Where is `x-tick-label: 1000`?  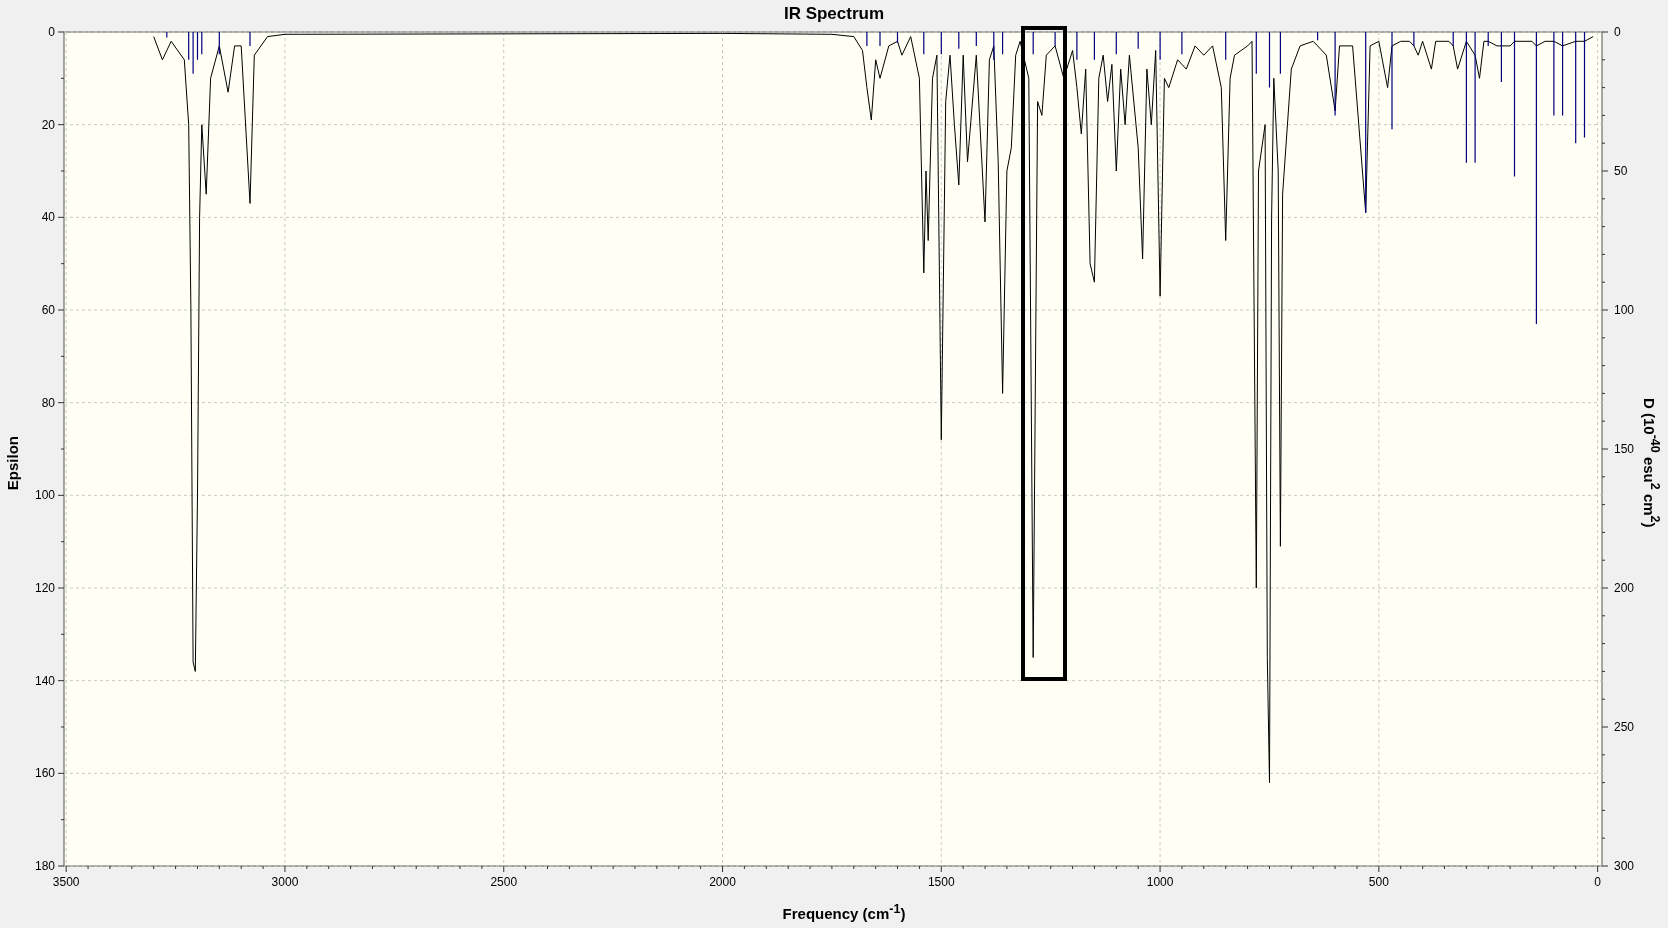
x-tick-label: 1000 is located at coordinates (1160, 882).